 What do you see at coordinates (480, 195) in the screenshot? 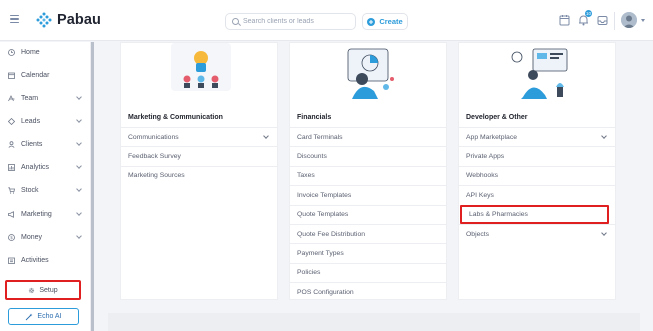
I see `row-label: API Keys` at bounding box center [480, 195].